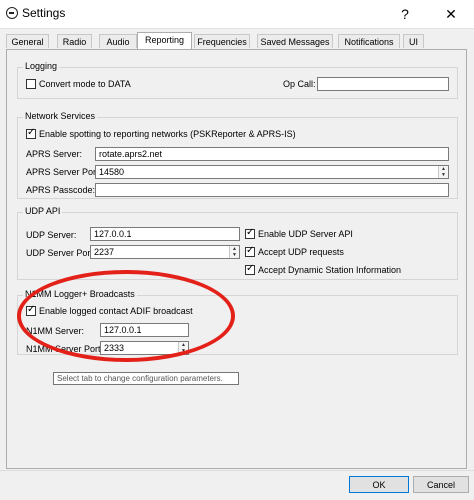  I want to click on convert-mode-checkbox, so click(31, 84).